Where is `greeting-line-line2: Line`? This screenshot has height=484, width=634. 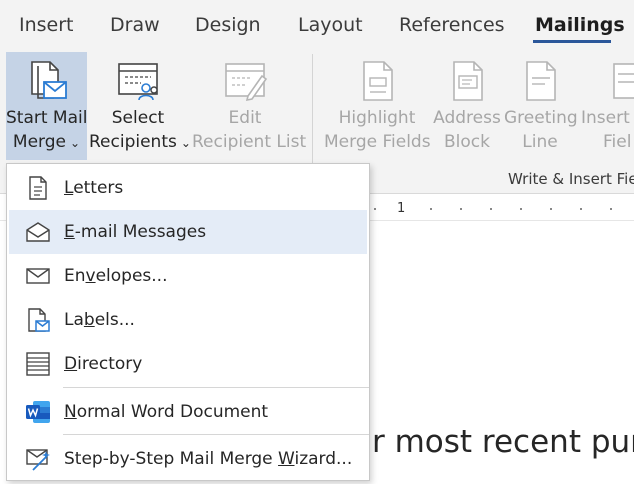 greeting-line-line2: Line is located at coordinates (540, 142).